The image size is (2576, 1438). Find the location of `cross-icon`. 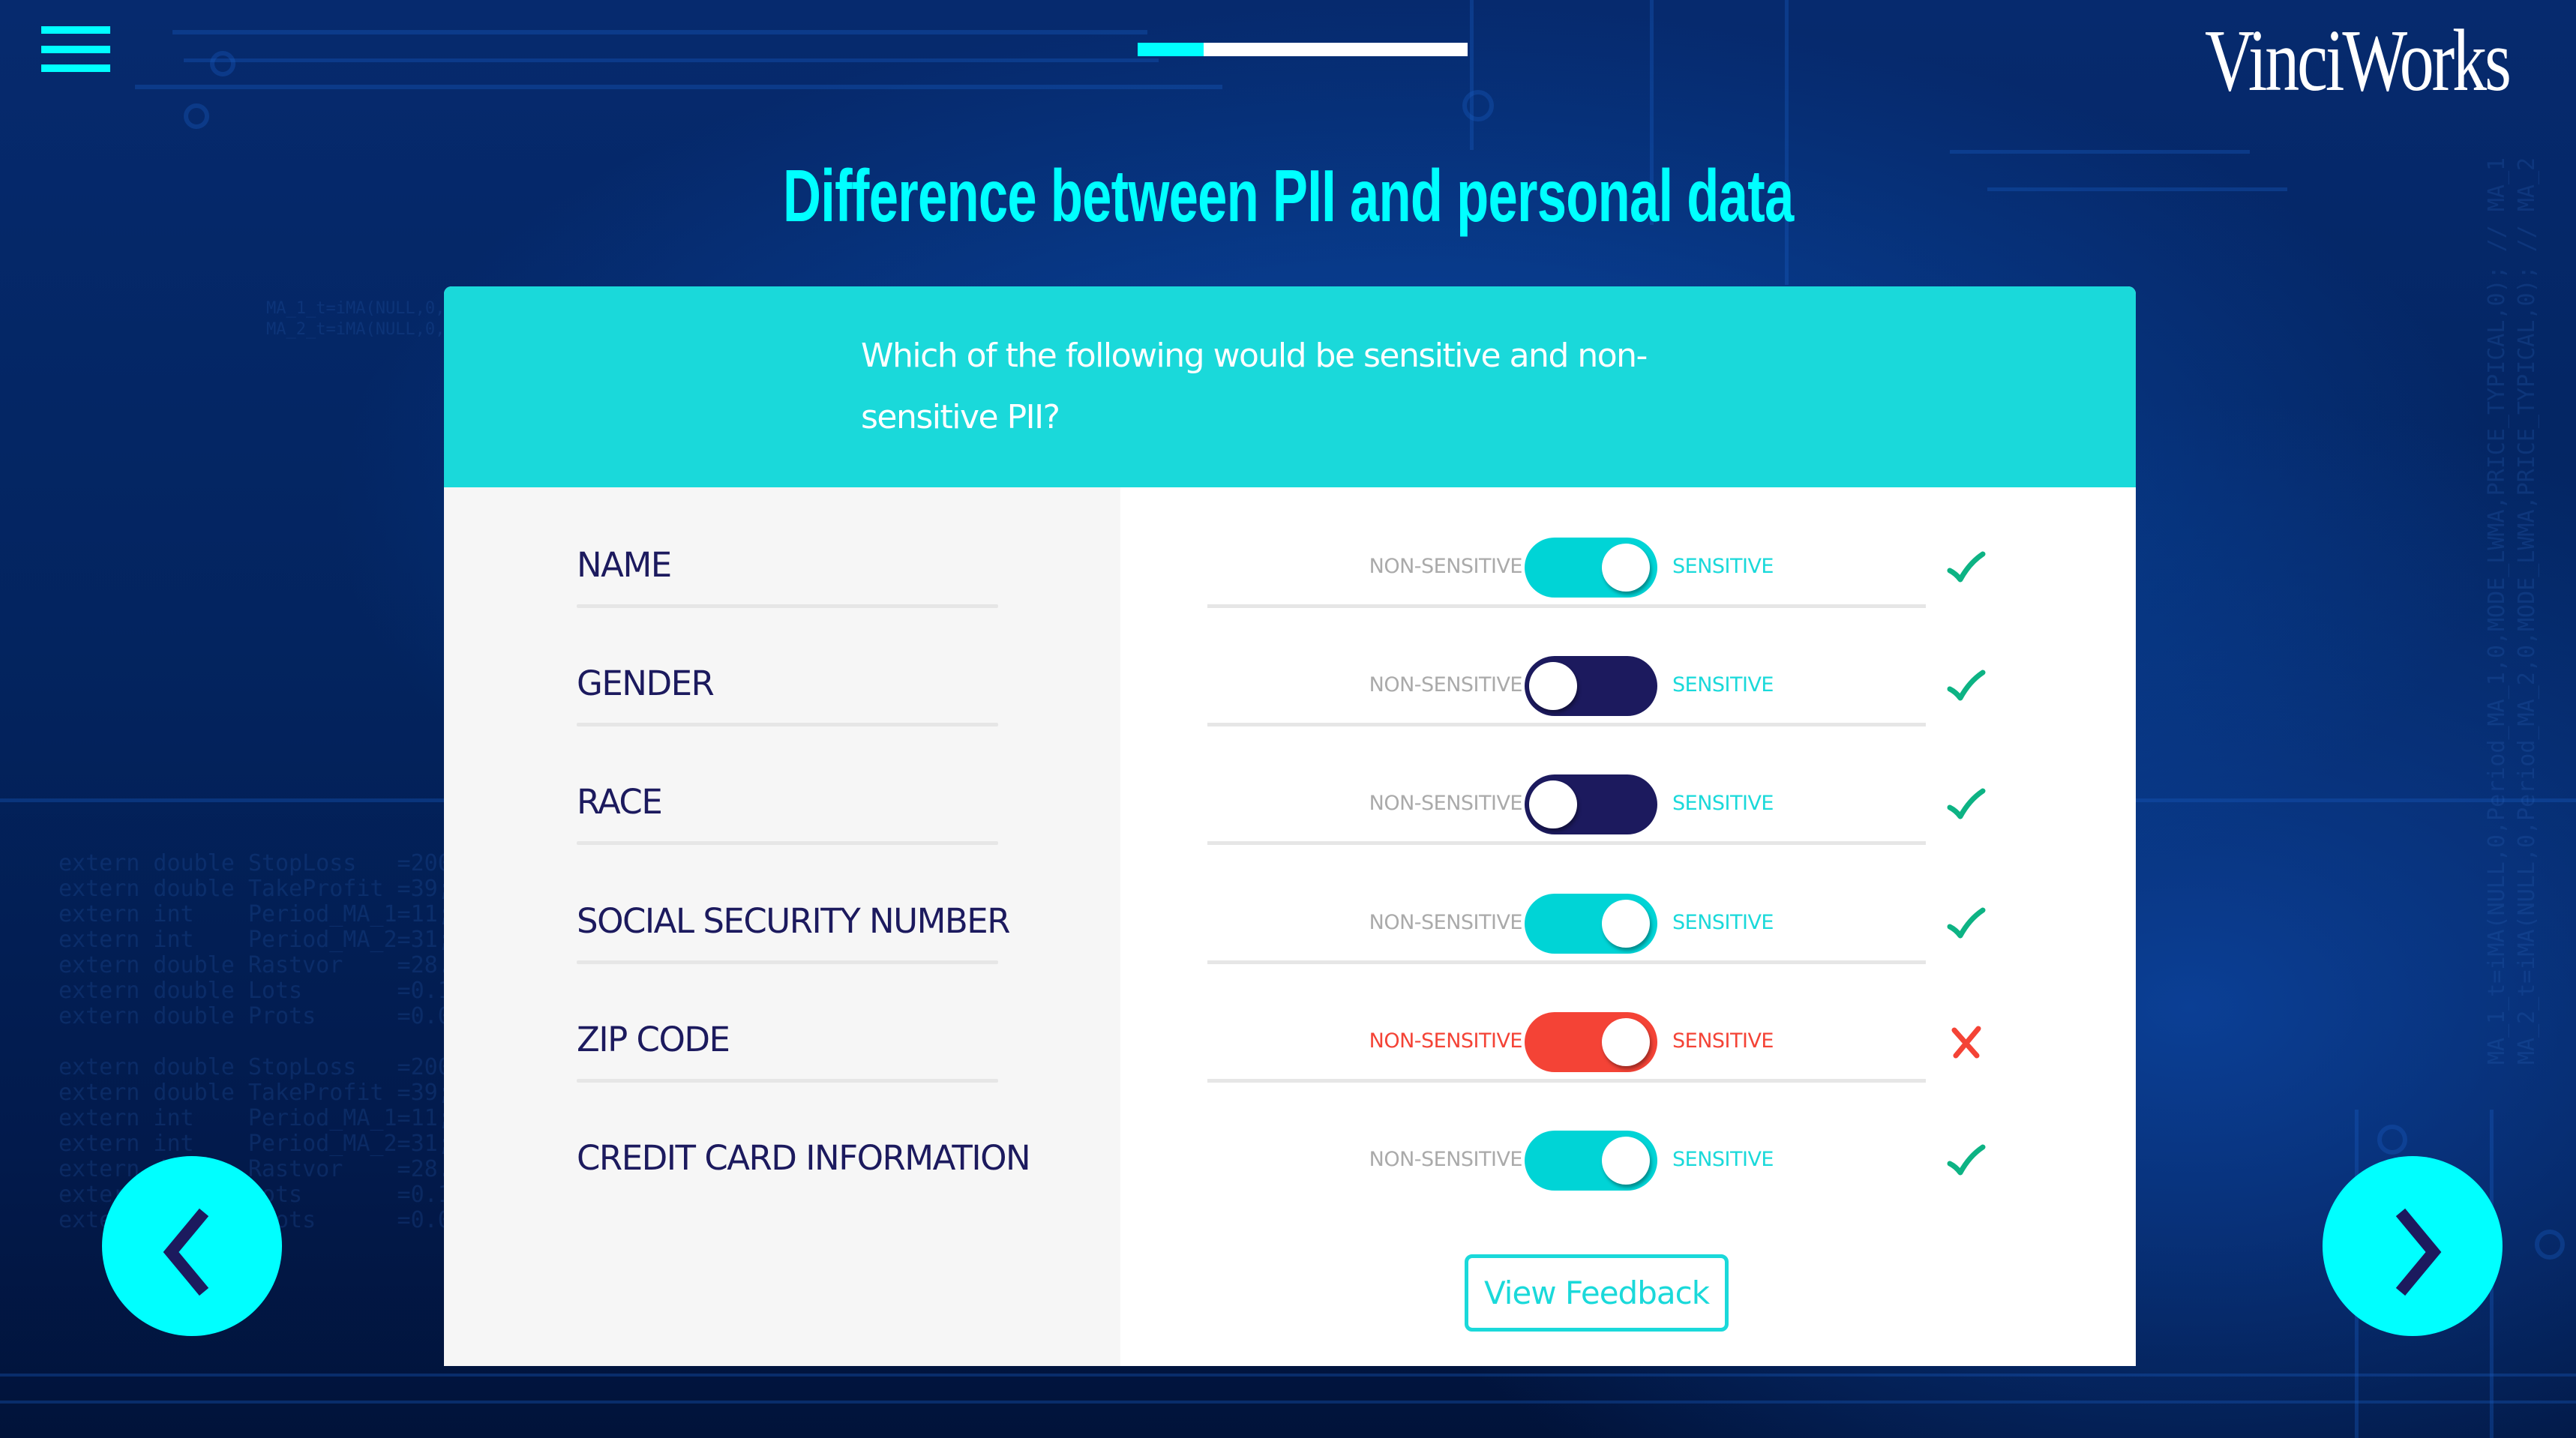

cross-icon is located at coordinates (1967, 1042).